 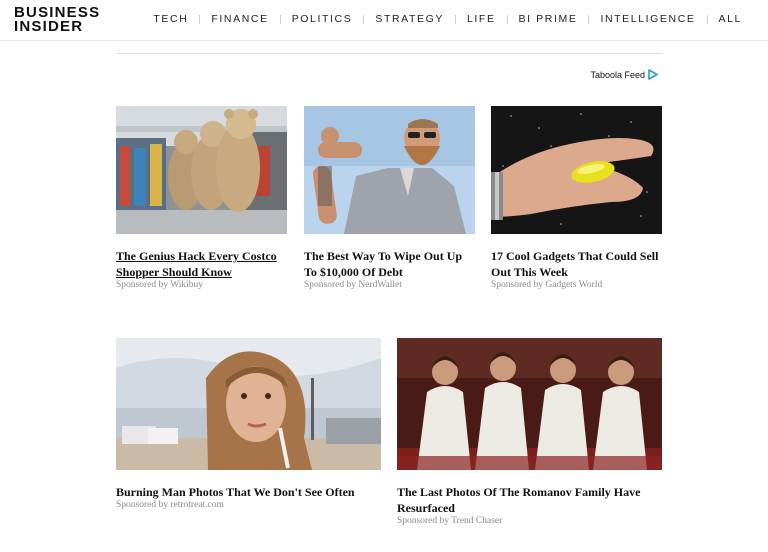 What do you see at coordinates (201, 170) in the screenshot?
I see `costco-teddy-bears-image` at bounding box center [201, 170].